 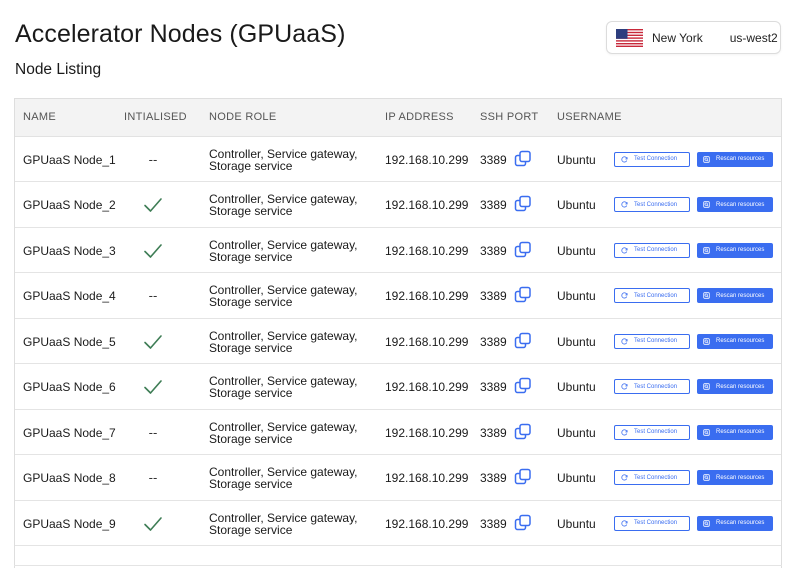 What do you see at coordinates (69, 478) in the screenshot?
I see `node-name: GPUaaS Node_8` at bounding box center [69, 478].